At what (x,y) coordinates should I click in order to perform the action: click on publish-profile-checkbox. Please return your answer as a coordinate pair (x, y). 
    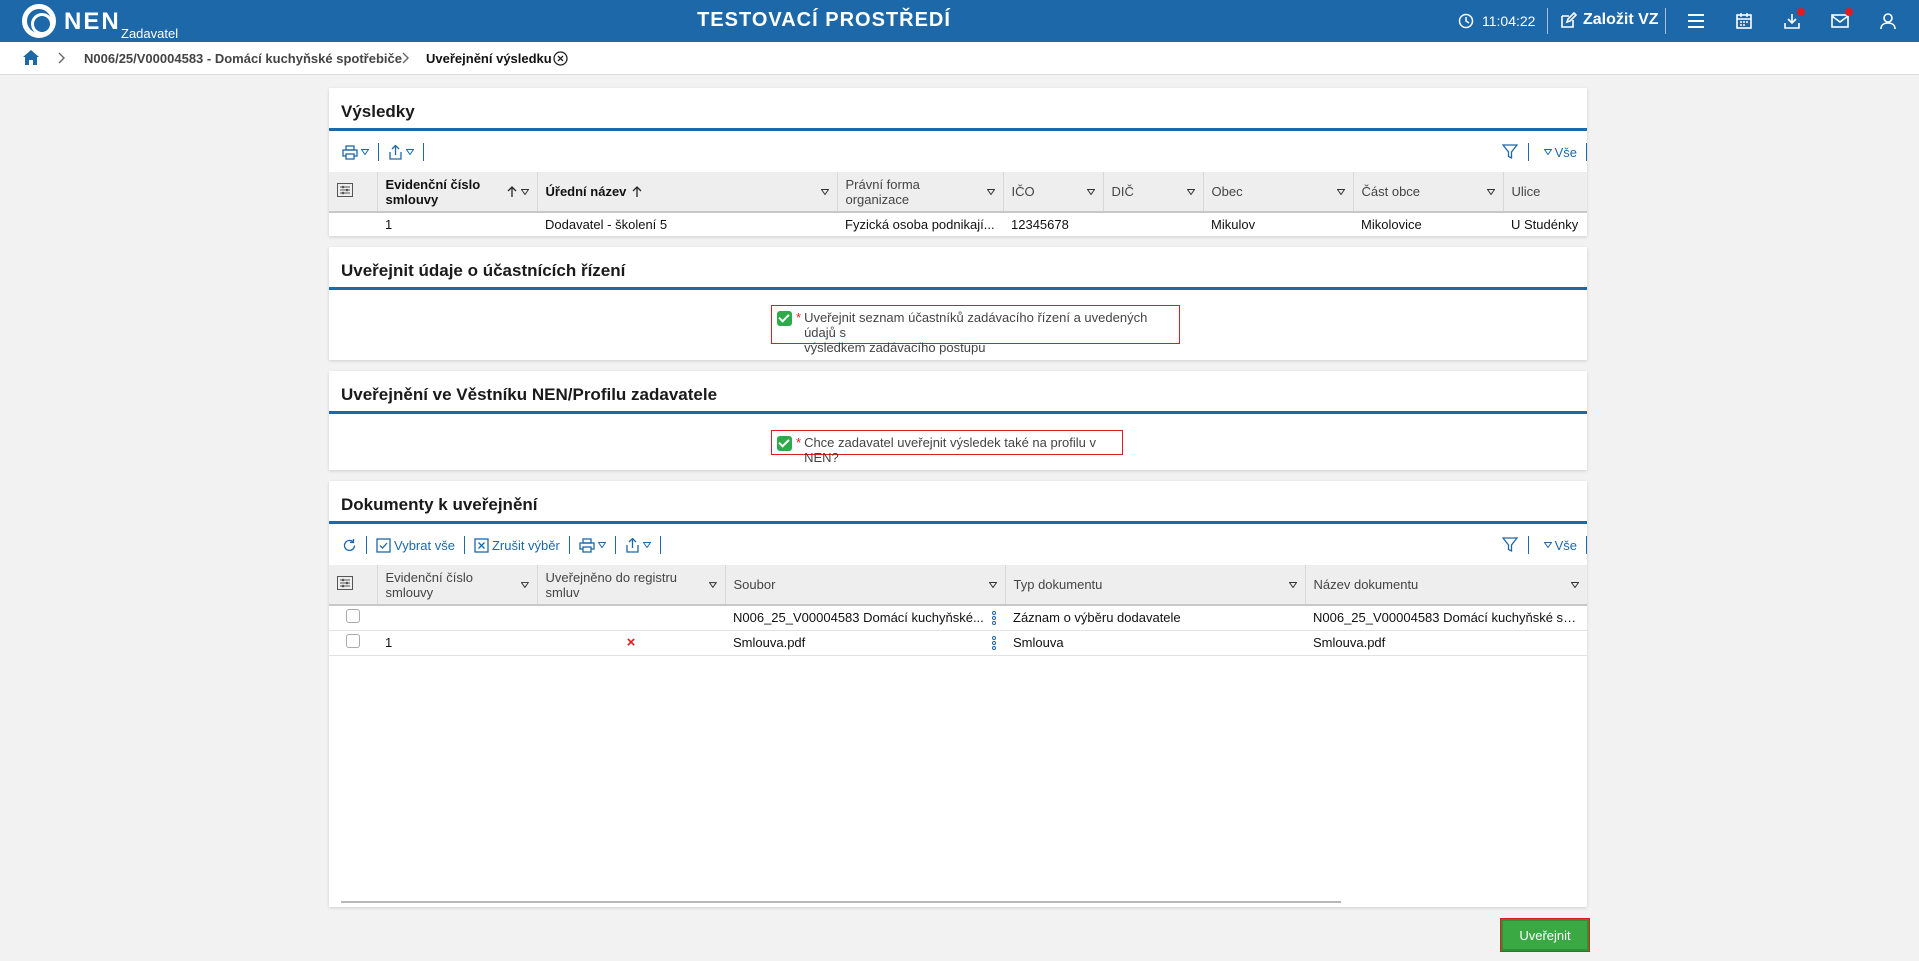
    Looking at the image, I should click on (784, 443).